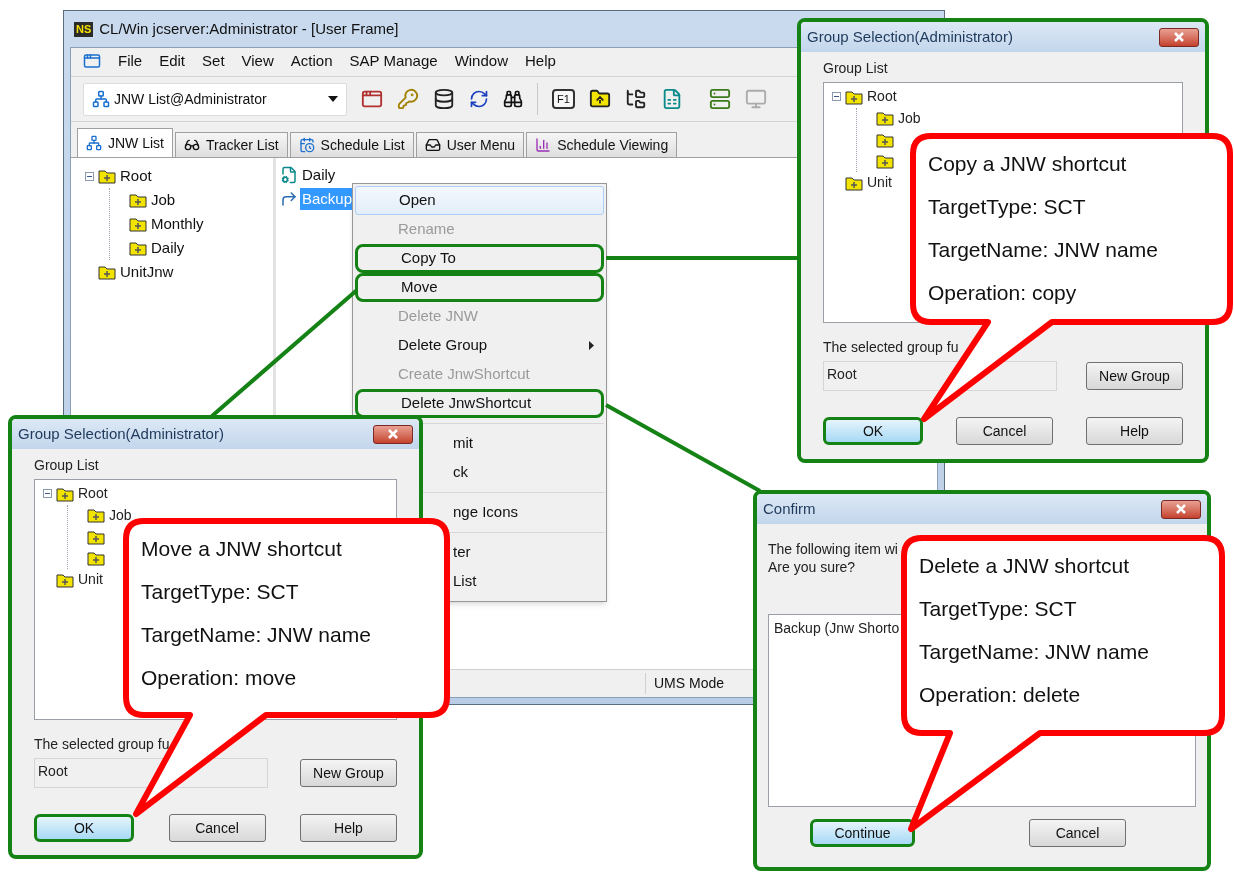  Describe the element at coordinates (460, 472) in the screenshot. I see `menu-item: ck` at that location.